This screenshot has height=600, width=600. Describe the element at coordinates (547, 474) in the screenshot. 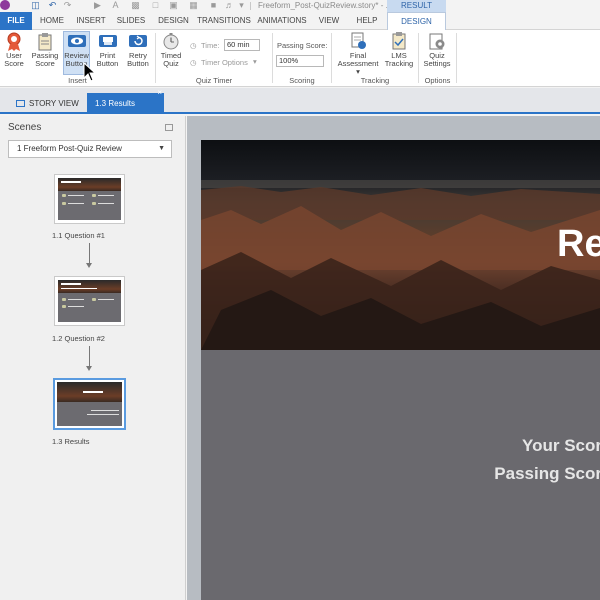

I see `passing-score-text: Passing Scor` at that location.